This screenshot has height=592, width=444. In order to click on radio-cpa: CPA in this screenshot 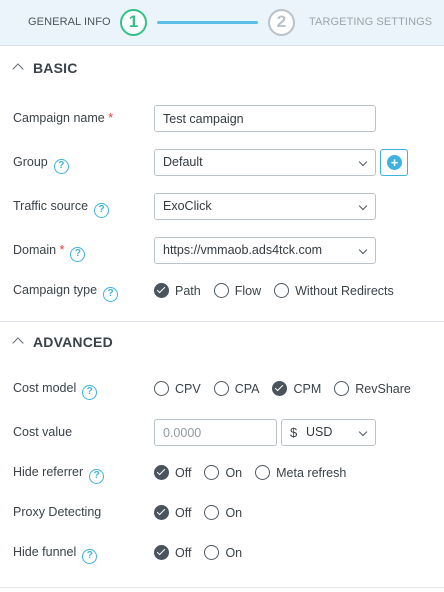, I will do `click(236, 389)`.